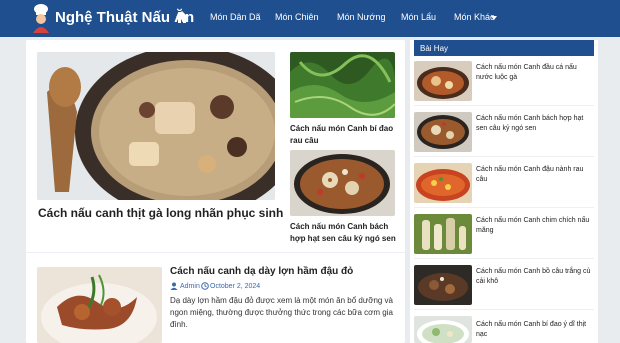  I want to click on home-icon, so click(182, 17).